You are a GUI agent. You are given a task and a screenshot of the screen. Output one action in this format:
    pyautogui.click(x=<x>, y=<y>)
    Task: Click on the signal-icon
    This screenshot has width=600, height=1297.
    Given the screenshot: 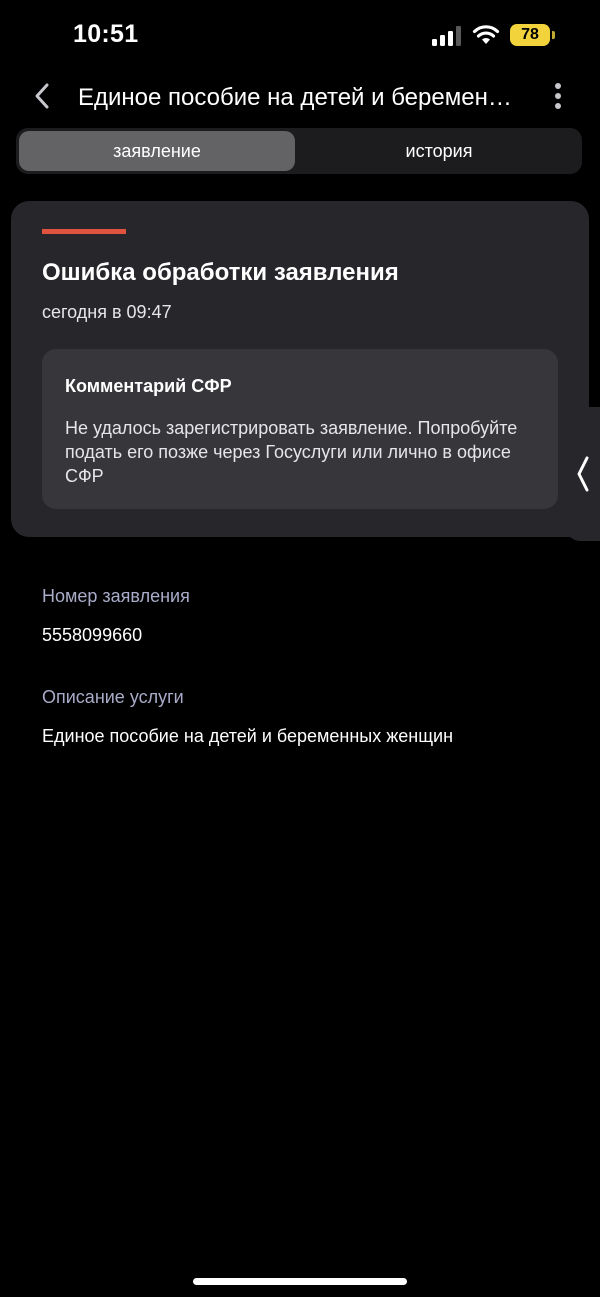 What is the action you would take?
    pyautogui.click(x=446, y=36)
    